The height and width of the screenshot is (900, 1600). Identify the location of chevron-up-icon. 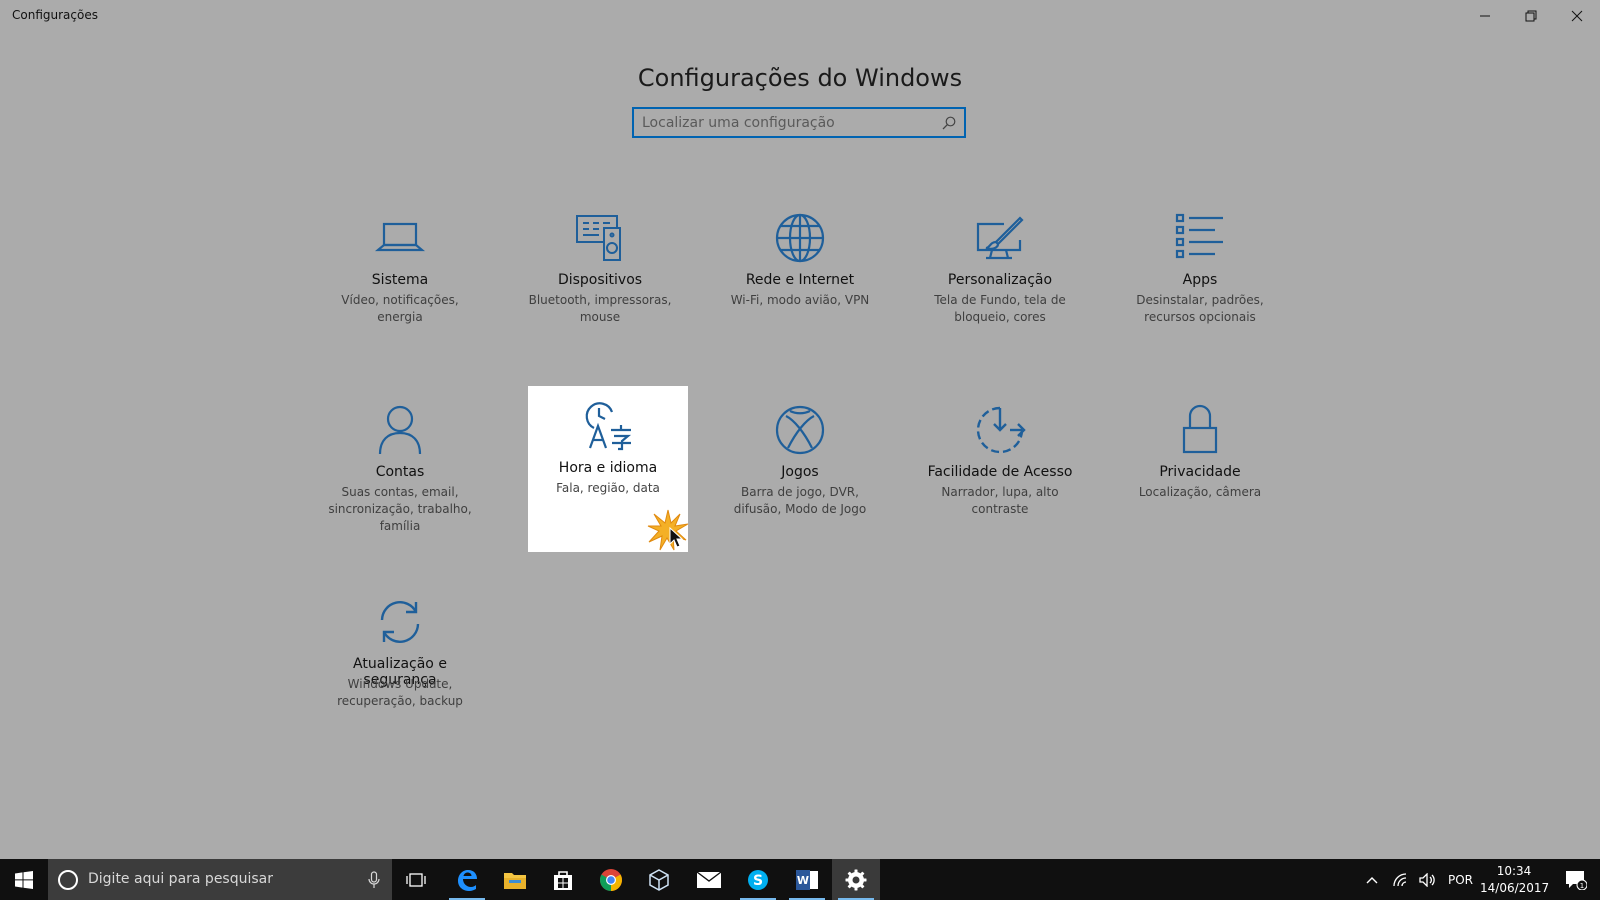
(1372, 879).